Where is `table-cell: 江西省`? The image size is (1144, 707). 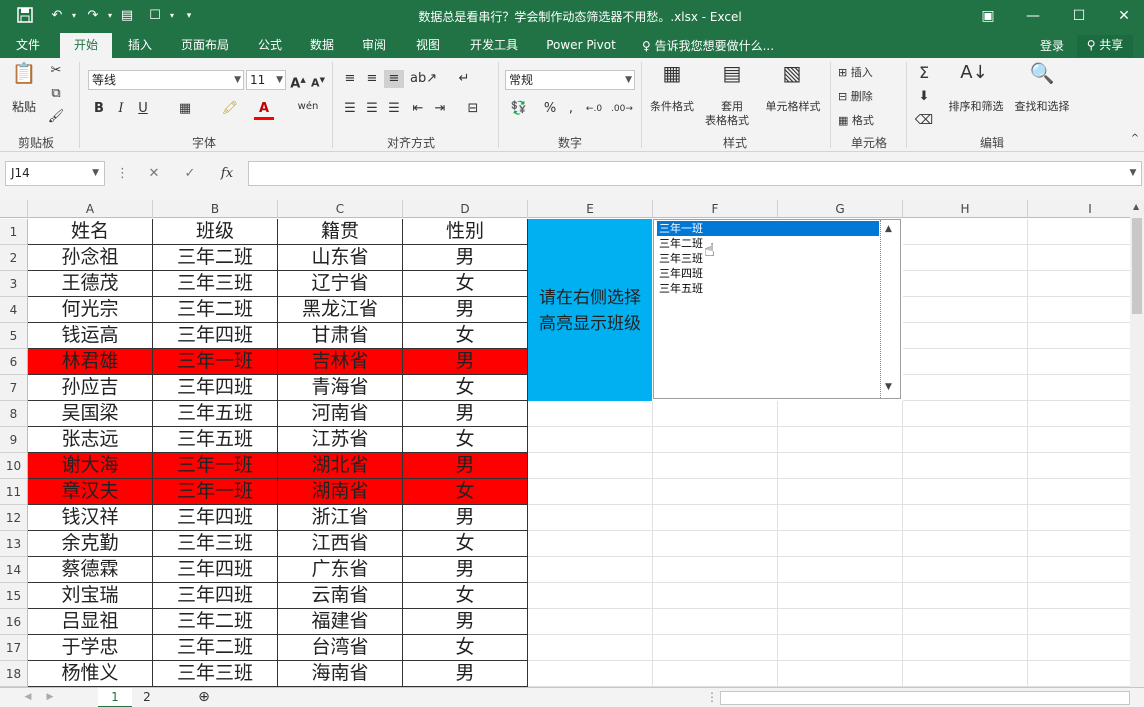 table-cell: 江西省 is located at coordinates (340, 544).